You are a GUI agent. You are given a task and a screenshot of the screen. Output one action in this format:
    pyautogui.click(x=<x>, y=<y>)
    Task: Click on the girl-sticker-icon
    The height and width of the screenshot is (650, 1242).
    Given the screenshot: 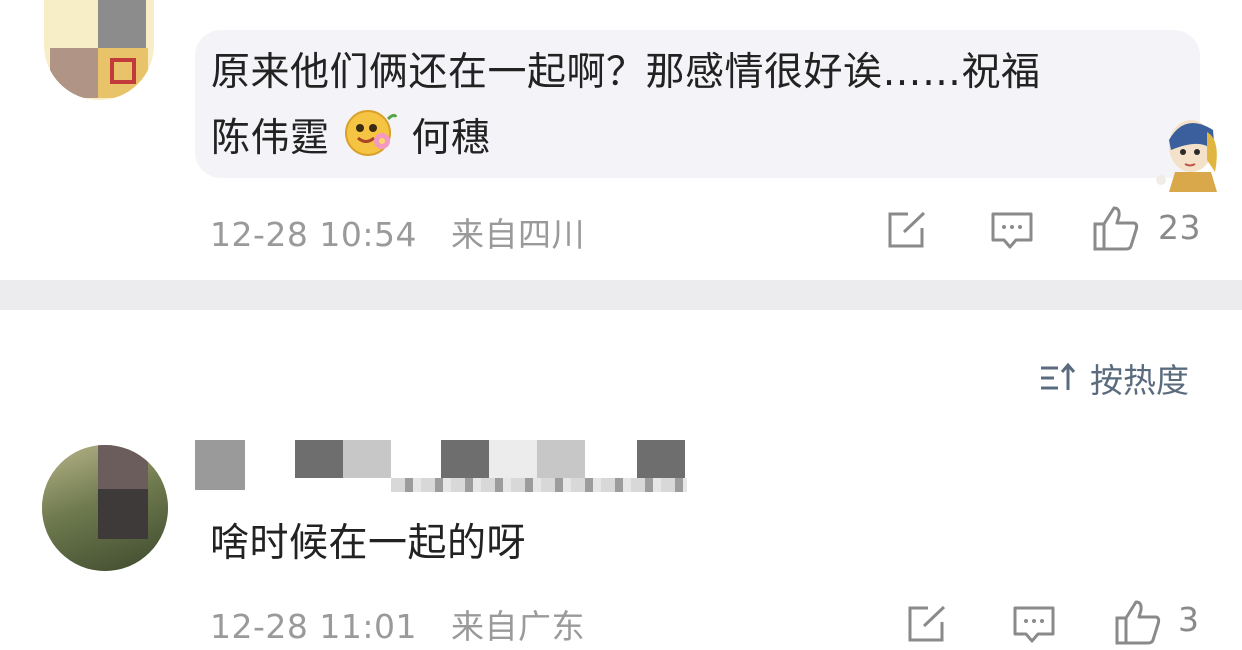 What is the action you would take?
    pyautogui.click(x=1183, y=153)
    